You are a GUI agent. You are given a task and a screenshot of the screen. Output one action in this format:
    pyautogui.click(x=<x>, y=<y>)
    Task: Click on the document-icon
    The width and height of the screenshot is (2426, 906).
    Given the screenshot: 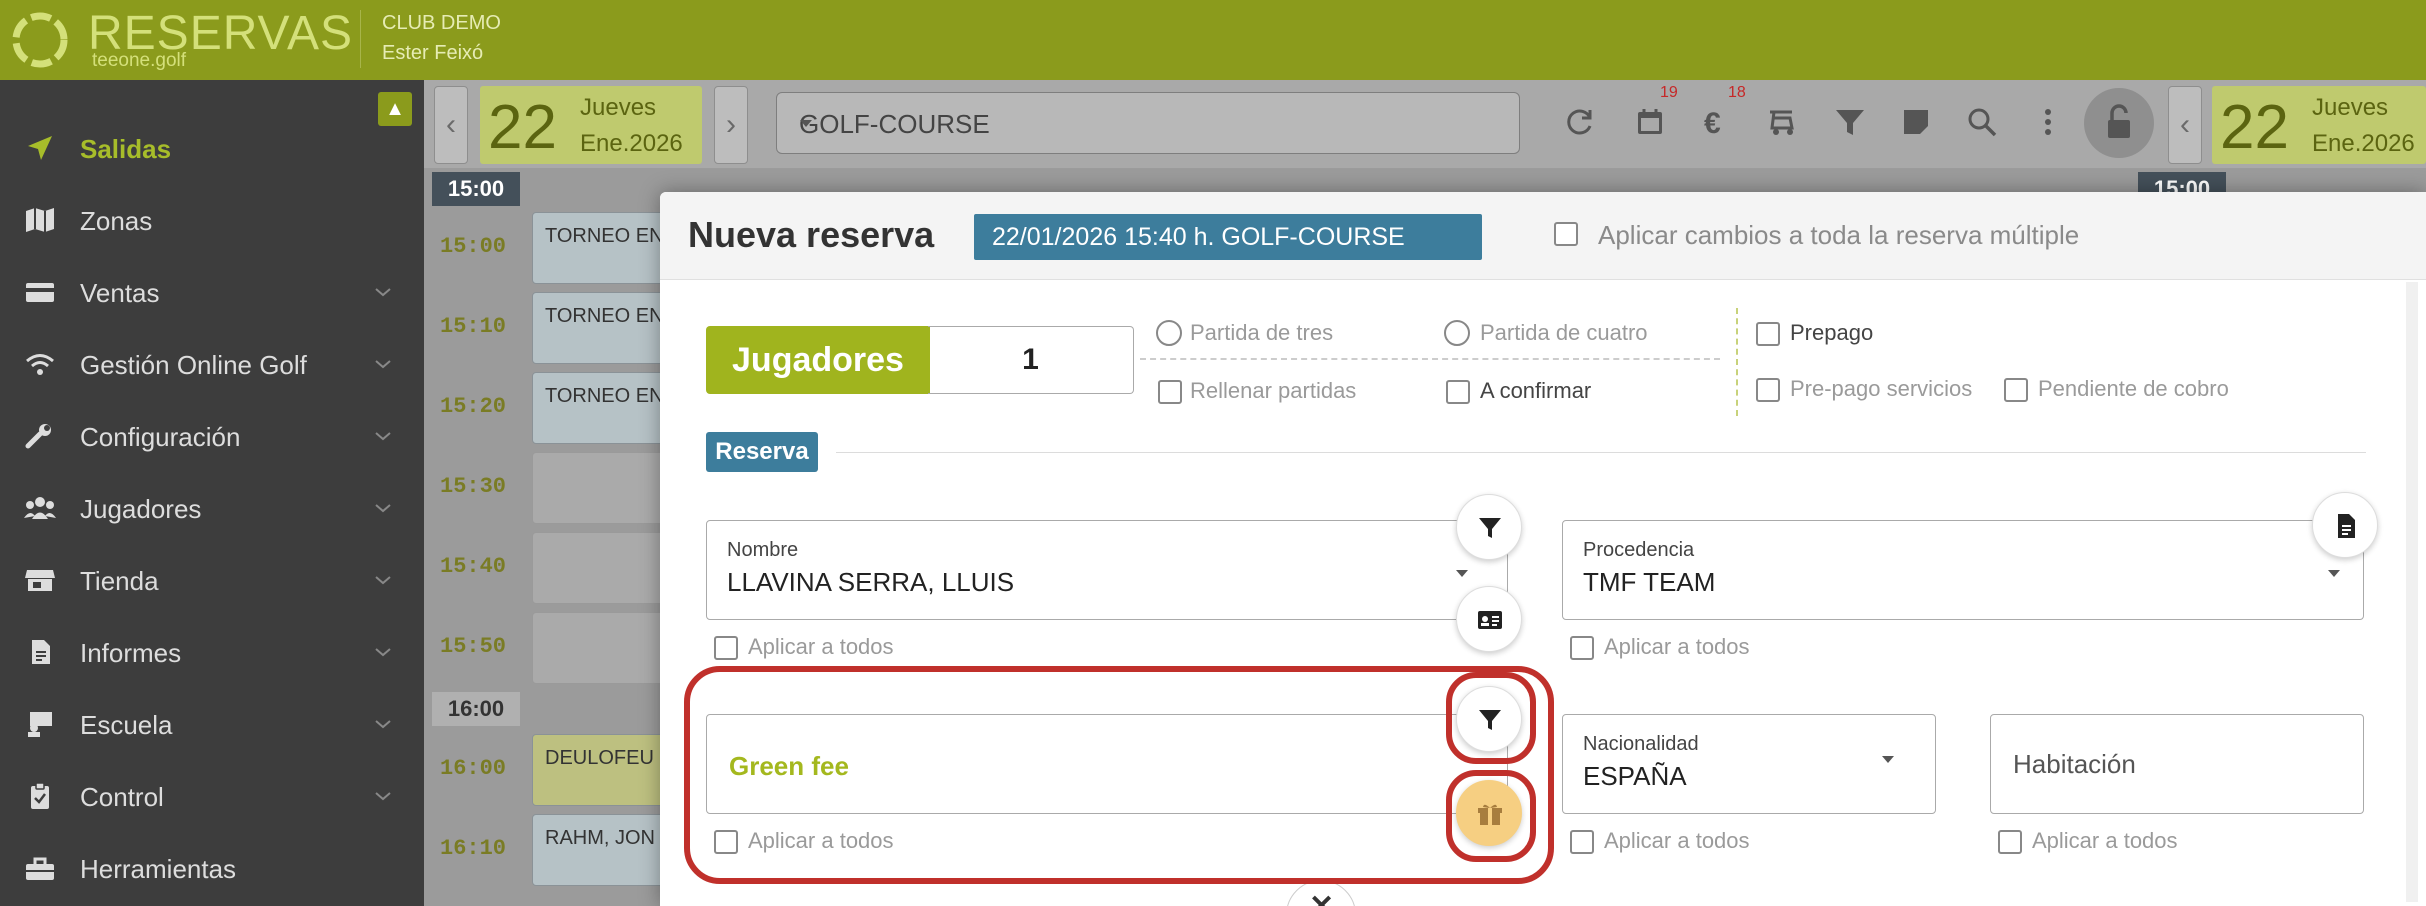 What is the action you would take?
    pyautogui.click(x=2346, y=526)
    